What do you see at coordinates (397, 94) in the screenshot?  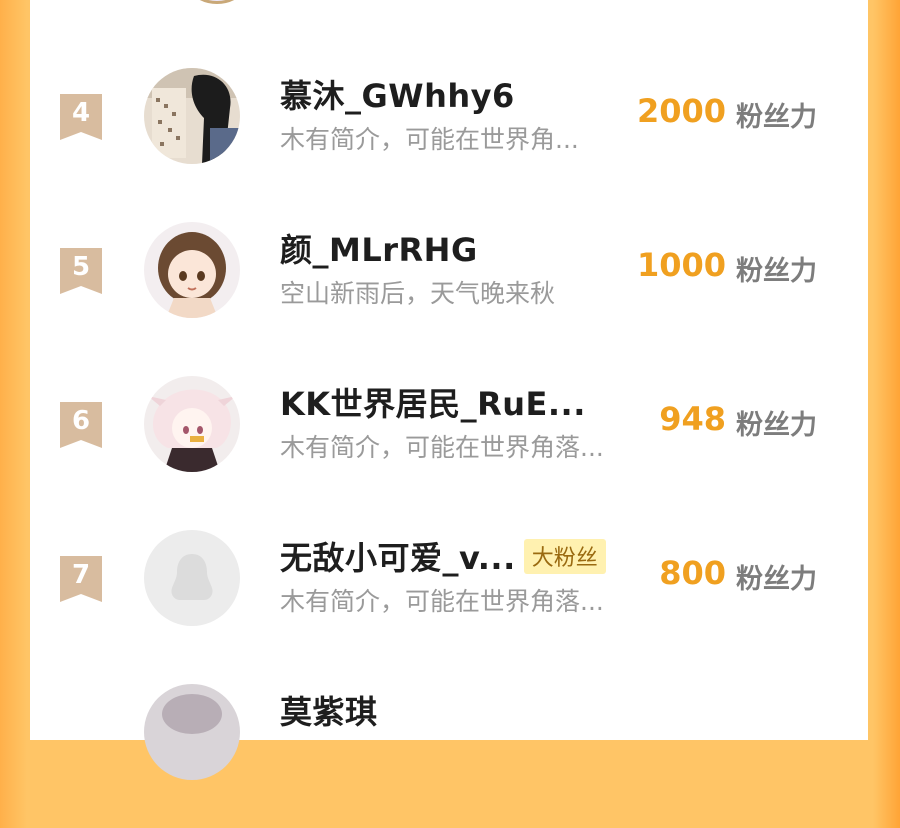 I see `user-name: 慕沐_GWhhy6` at bounding box center [397, 94].